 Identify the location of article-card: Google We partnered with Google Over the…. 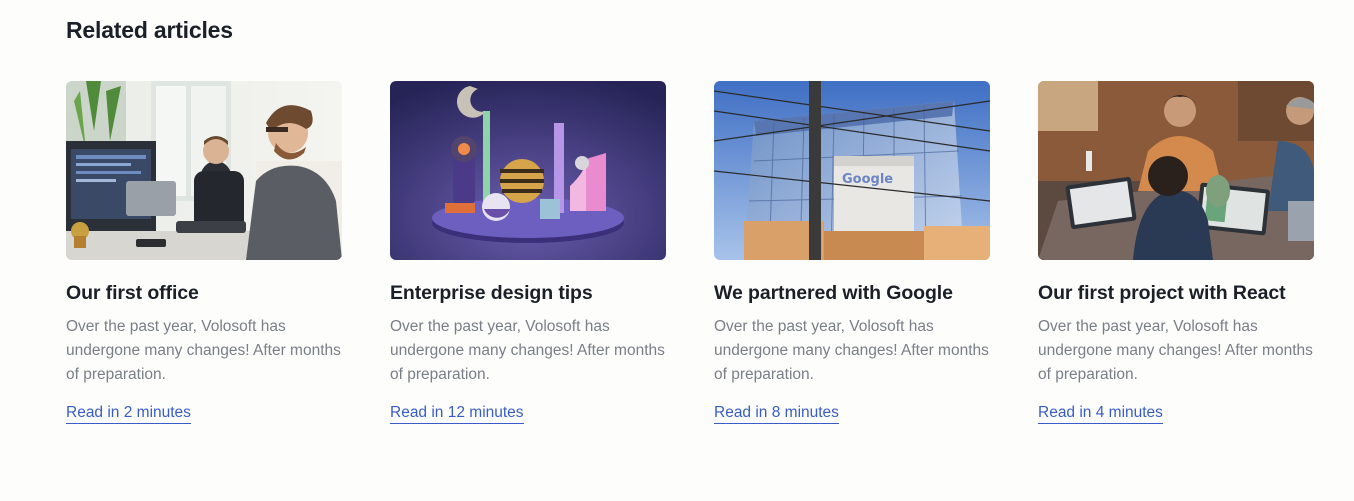
(852, 252).